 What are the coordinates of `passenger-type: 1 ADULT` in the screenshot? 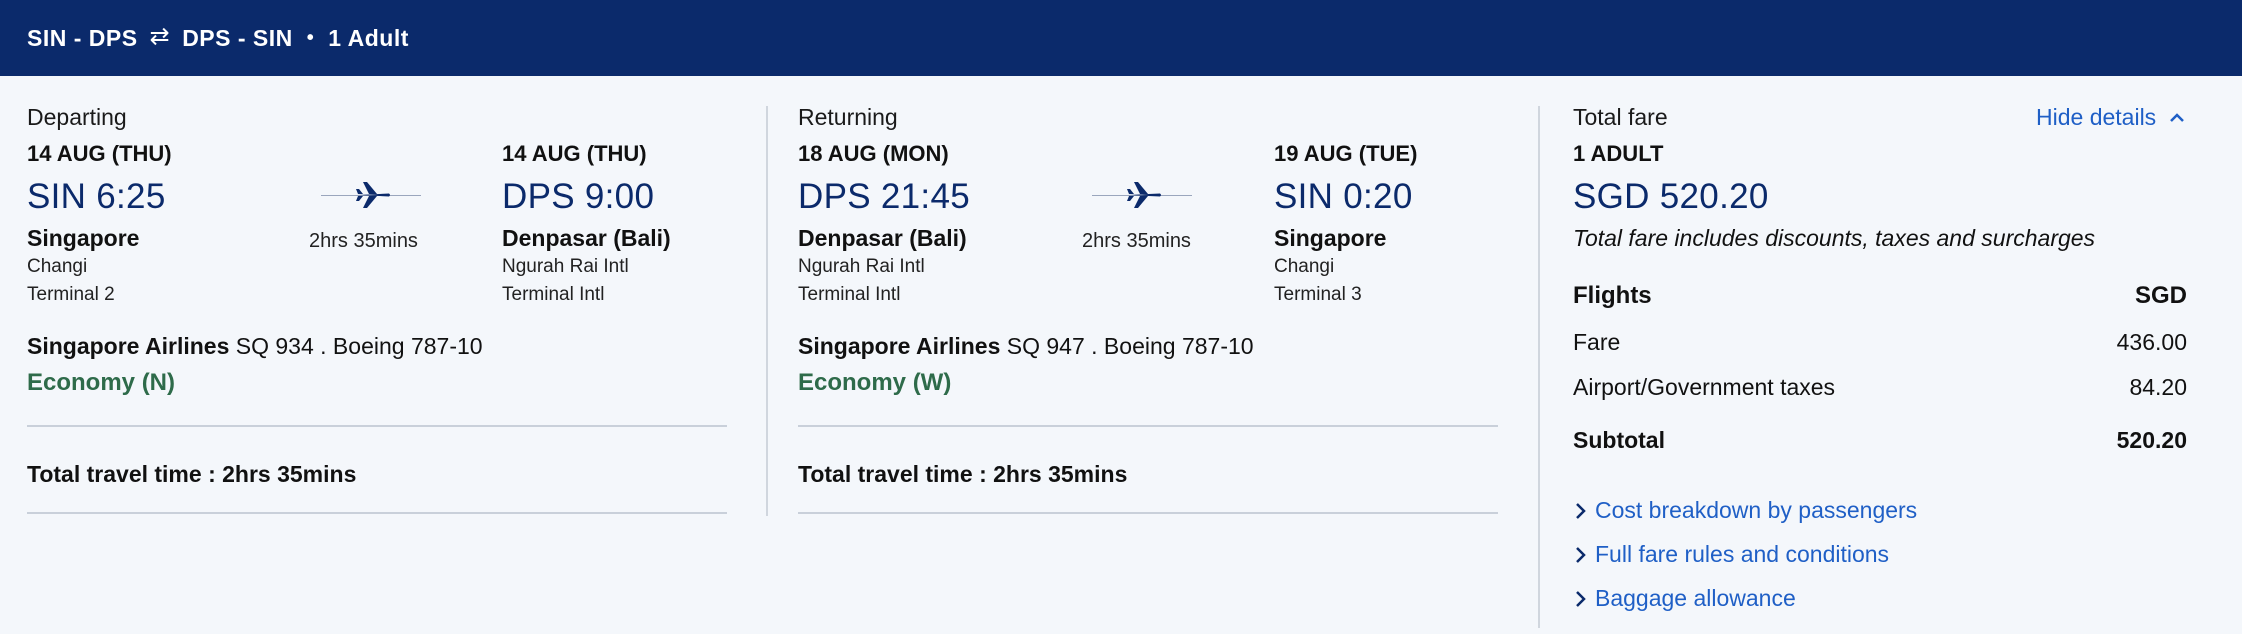 It's located at (1618, 153).